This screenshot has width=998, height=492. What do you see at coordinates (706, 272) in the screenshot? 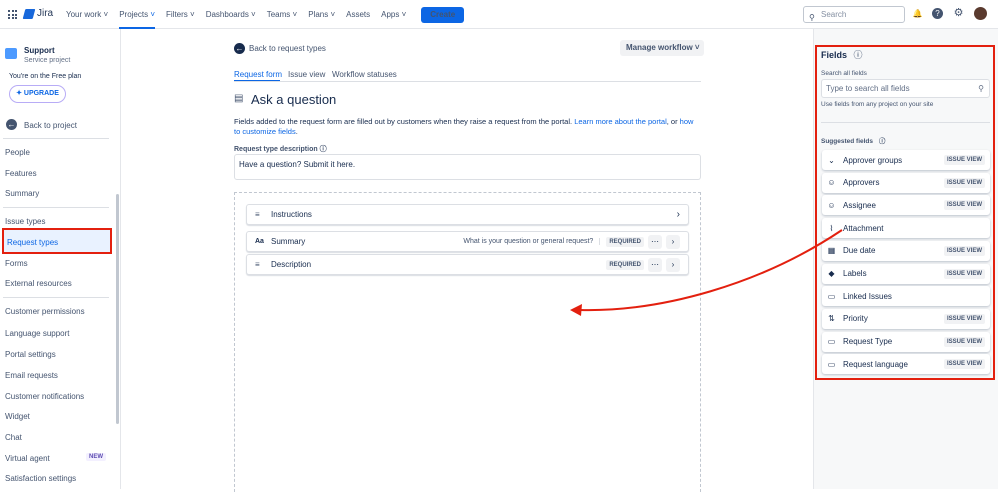
I see `annotation-arrow` at bounding box center [706, 272].